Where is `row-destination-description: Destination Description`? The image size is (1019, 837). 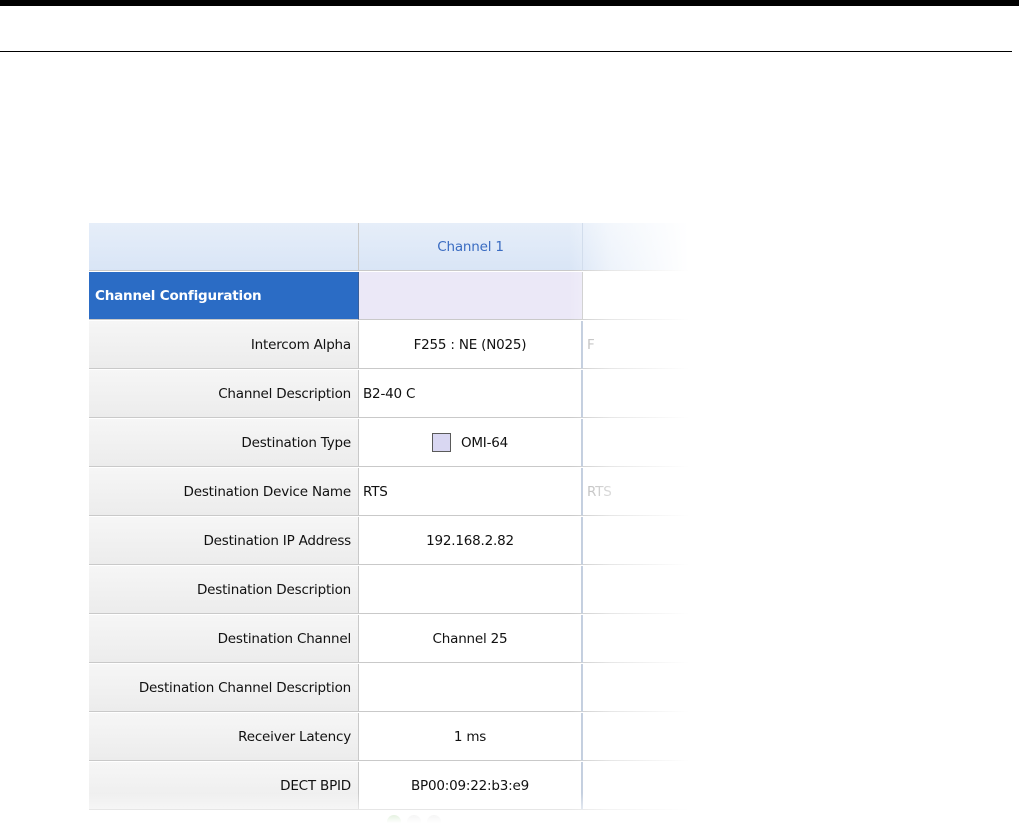 row-destination-description: Destination Description is located at coordinates (389, 590).